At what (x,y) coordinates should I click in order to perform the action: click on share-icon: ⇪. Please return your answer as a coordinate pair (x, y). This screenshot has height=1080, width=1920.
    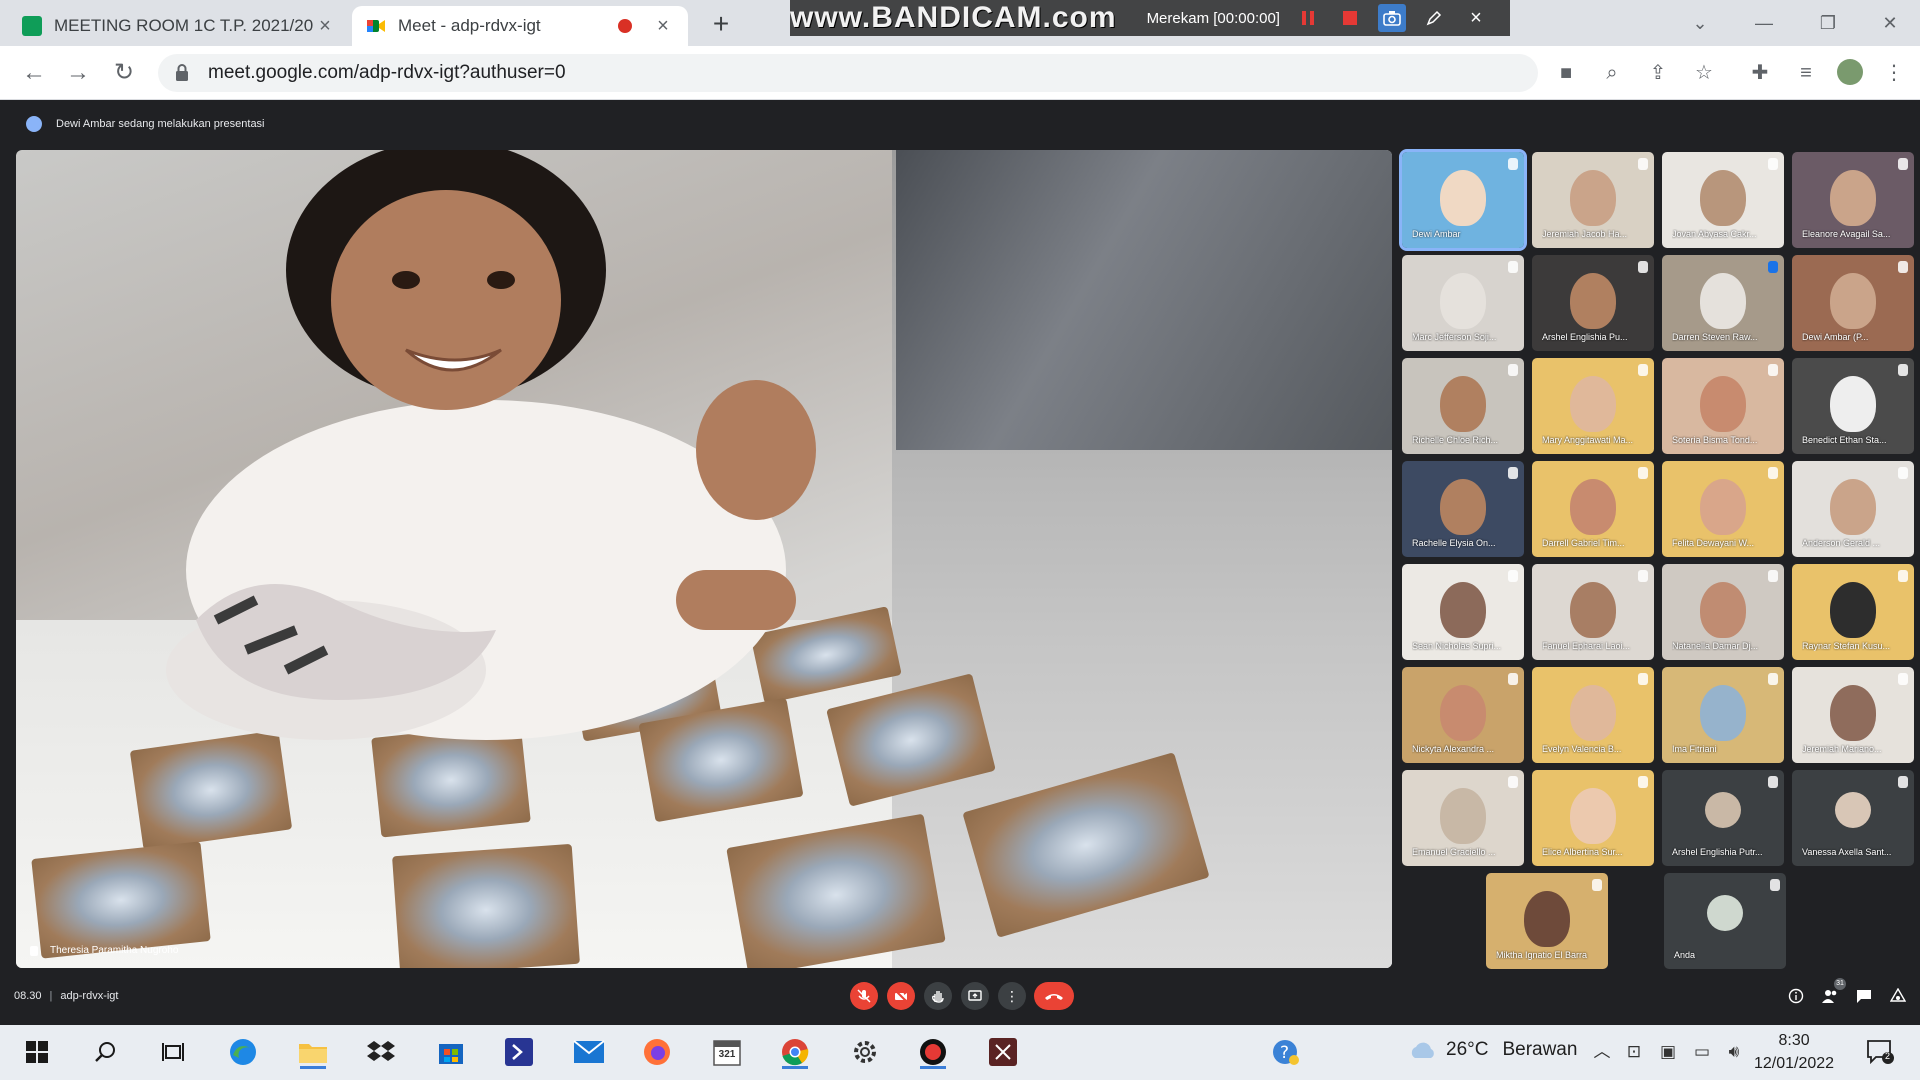
    Looking at the image, I should click on (1658, 73).